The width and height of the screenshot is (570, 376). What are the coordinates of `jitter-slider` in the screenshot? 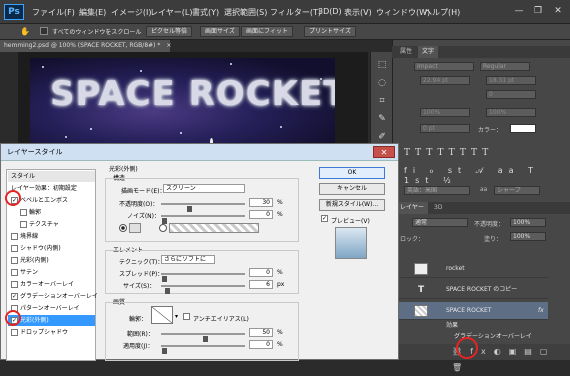 It's located at (203, 349).